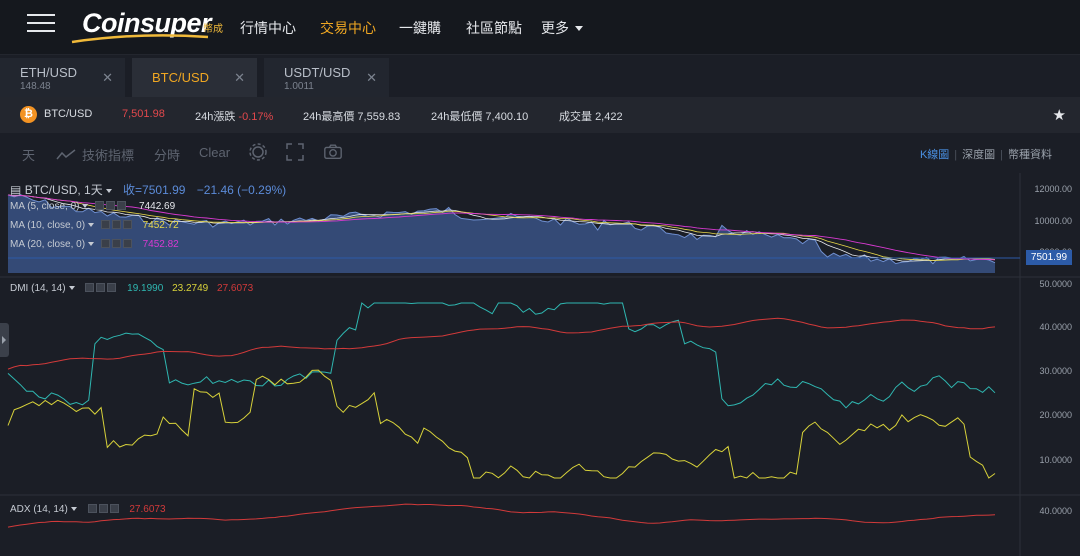  Describe the element at coordinates (108, 154) in the screenshot. I see `technical-indicators-button: 技術指標` at that location.